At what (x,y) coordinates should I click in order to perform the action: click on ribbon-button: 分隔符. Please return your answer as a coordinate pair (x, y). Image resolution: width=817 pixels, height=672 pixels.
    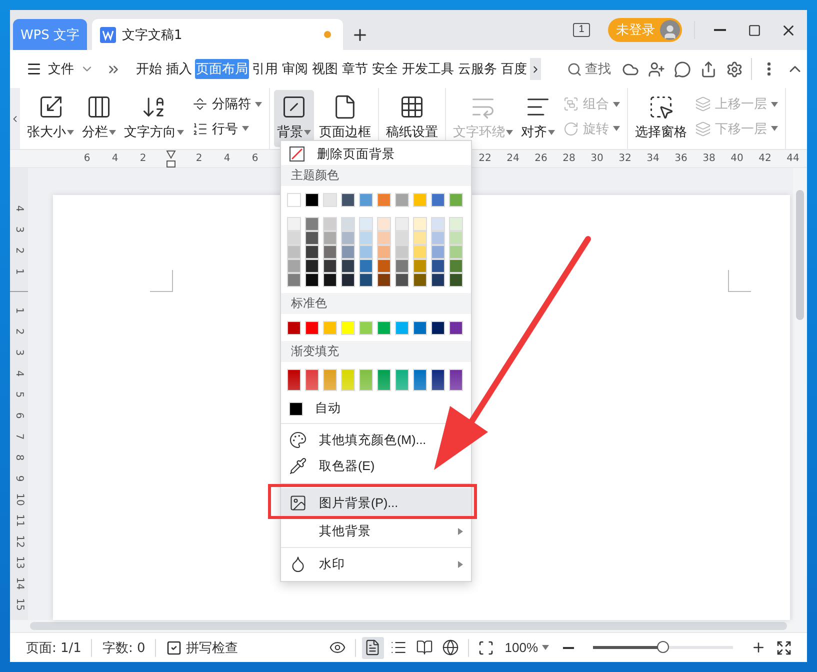
    Looking at the image, I should click on (227, 104).